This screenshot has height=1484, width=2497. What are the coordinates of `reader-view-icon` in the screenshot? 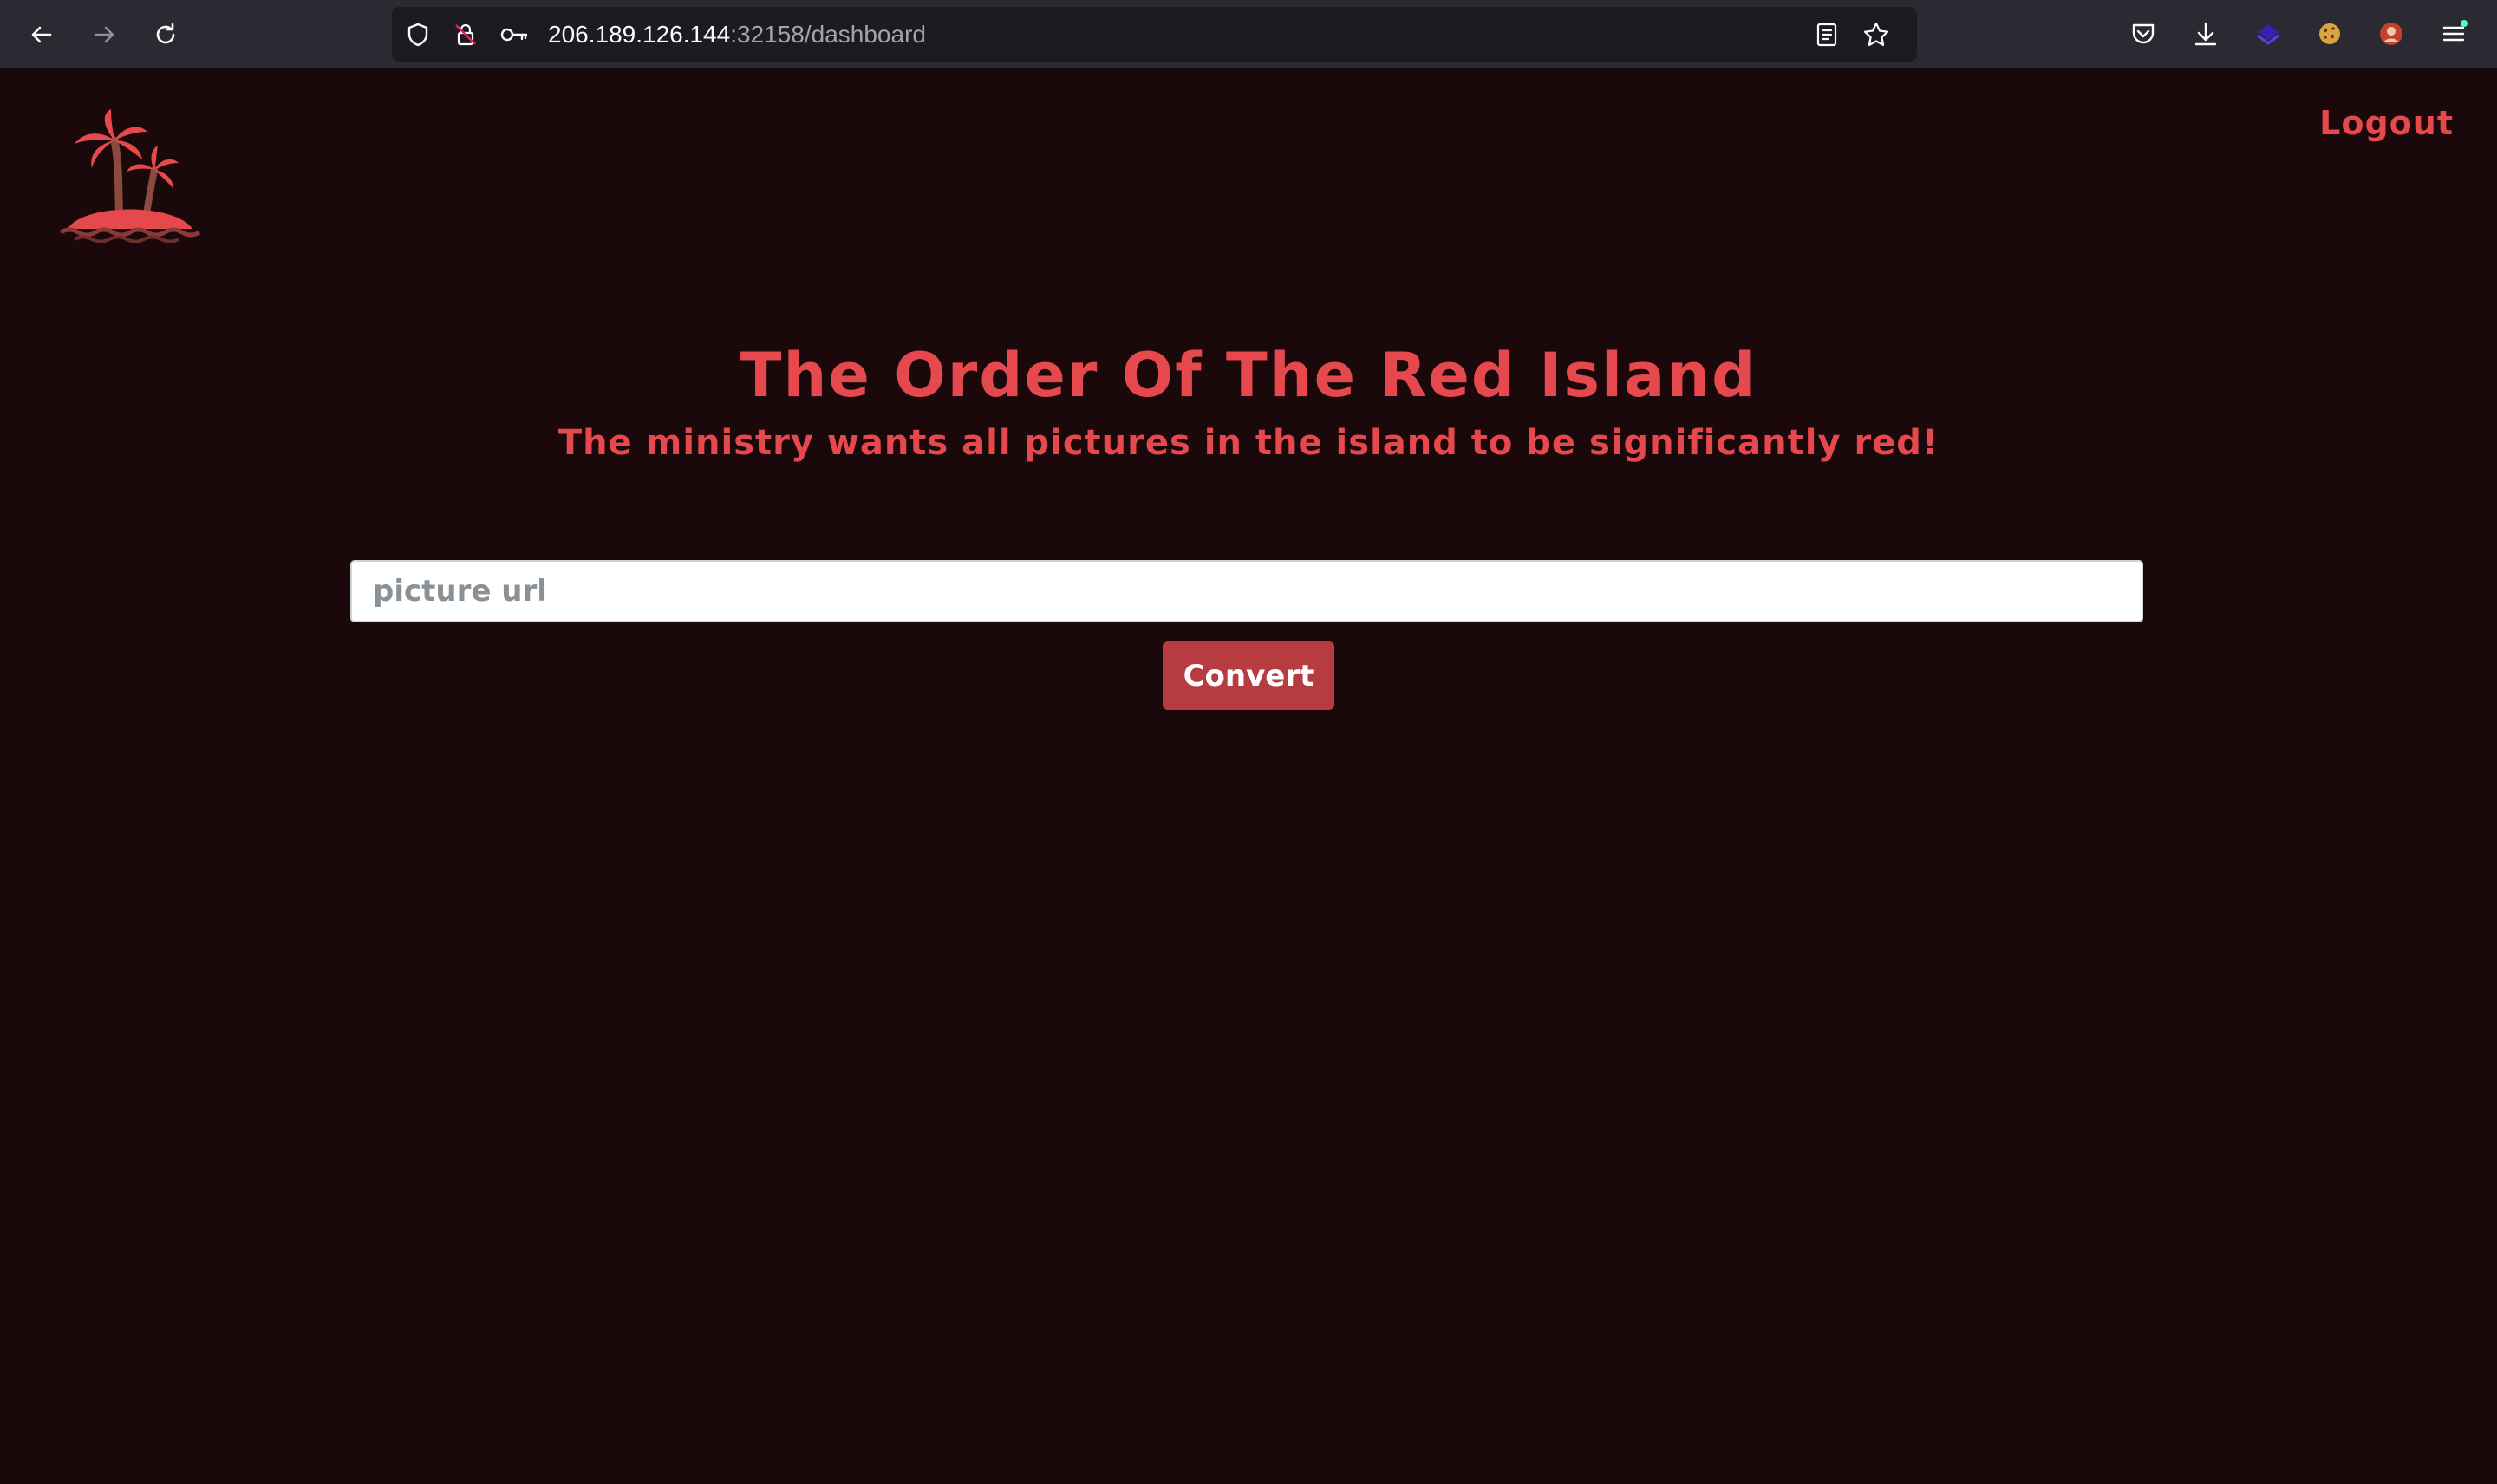 It's located at (1827, 35).